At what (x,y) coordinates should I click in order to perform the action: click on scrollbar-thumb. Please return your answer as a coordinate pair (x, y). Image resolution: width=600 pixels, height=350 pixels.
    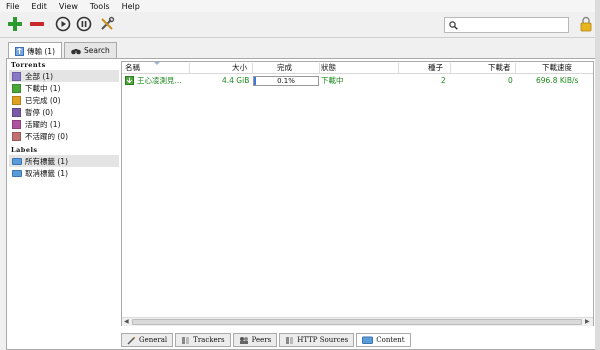
    Looking at the image, I should click on (357, 322).